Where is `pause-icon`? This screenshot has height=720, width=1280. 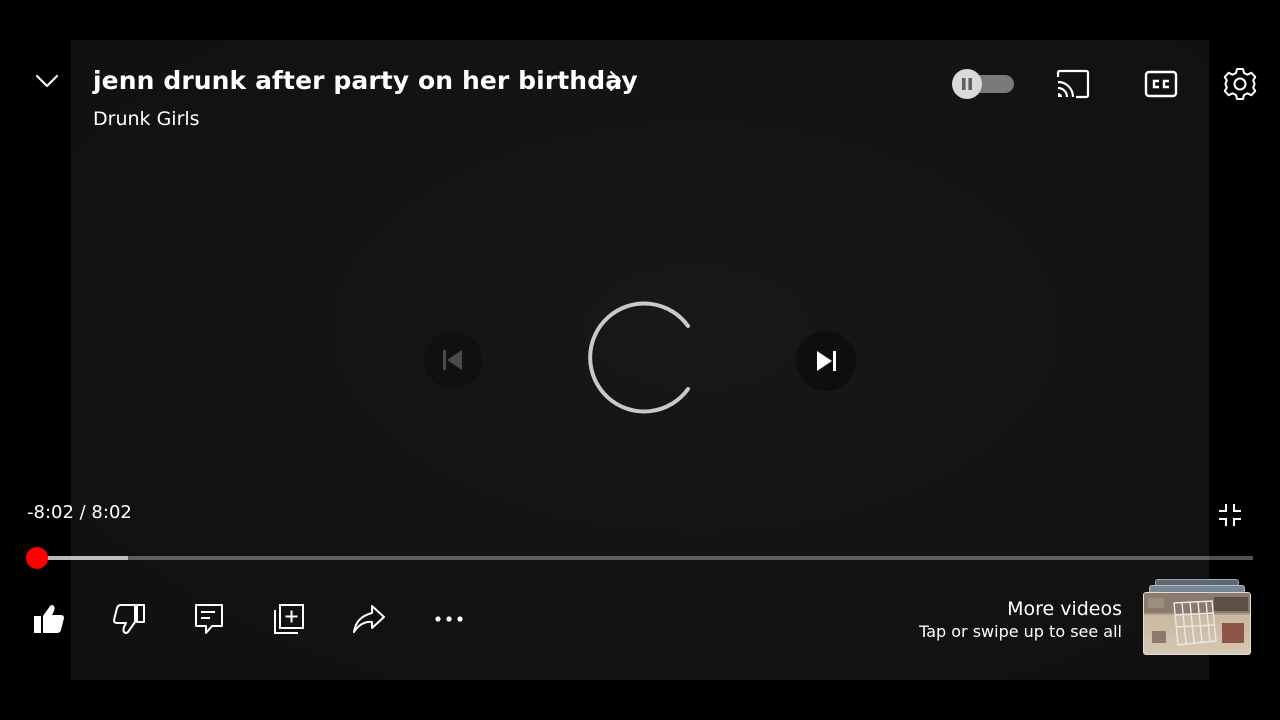 pause-icon is located at coordinates (967, 84).